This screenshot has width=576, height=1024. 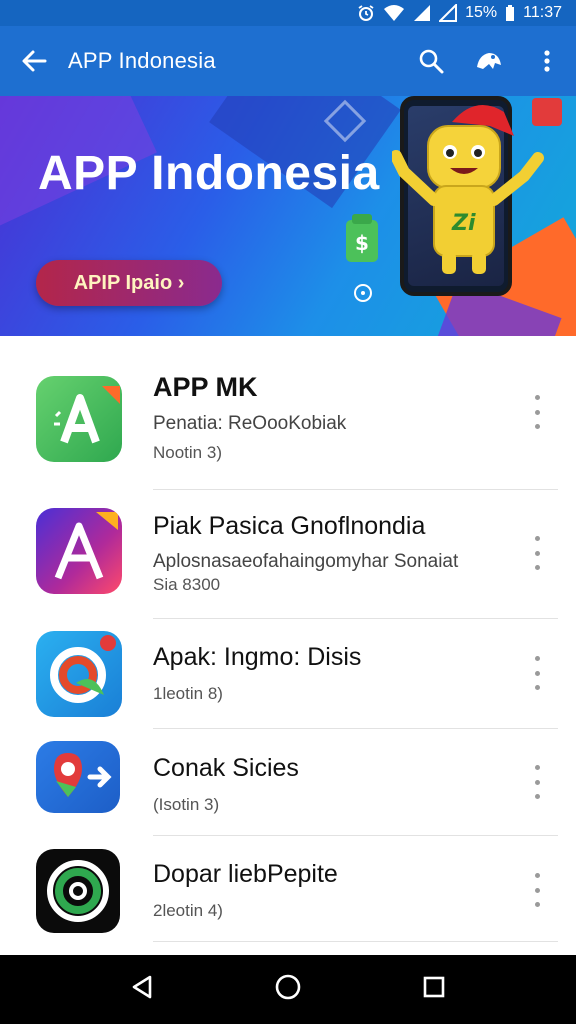 What do you see at coordinates (288, 13) in the screenshot?
I see `status-bar: 15% 11:37` at bounding box center [288, 13].